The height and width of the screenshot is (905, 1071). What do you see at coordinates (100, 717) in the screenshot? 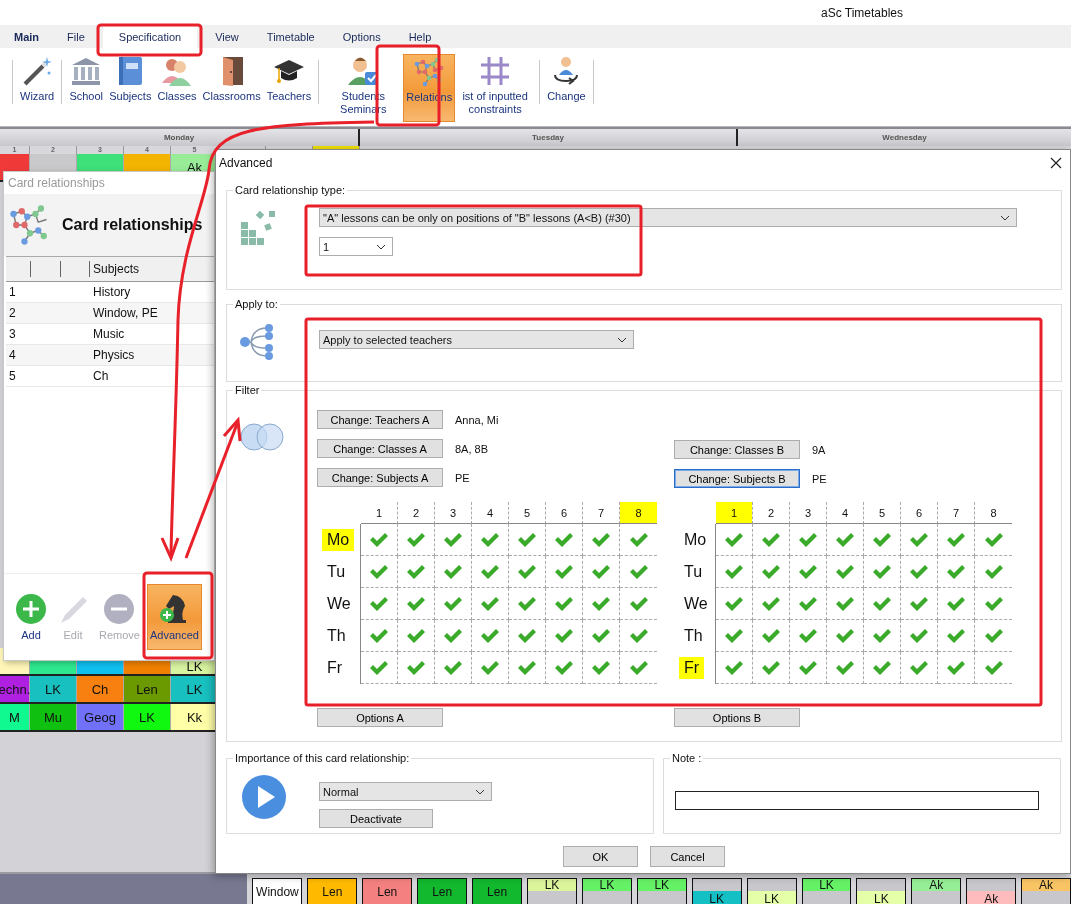
I see `lesson-card: Geog` at bounding box center [100, 717].